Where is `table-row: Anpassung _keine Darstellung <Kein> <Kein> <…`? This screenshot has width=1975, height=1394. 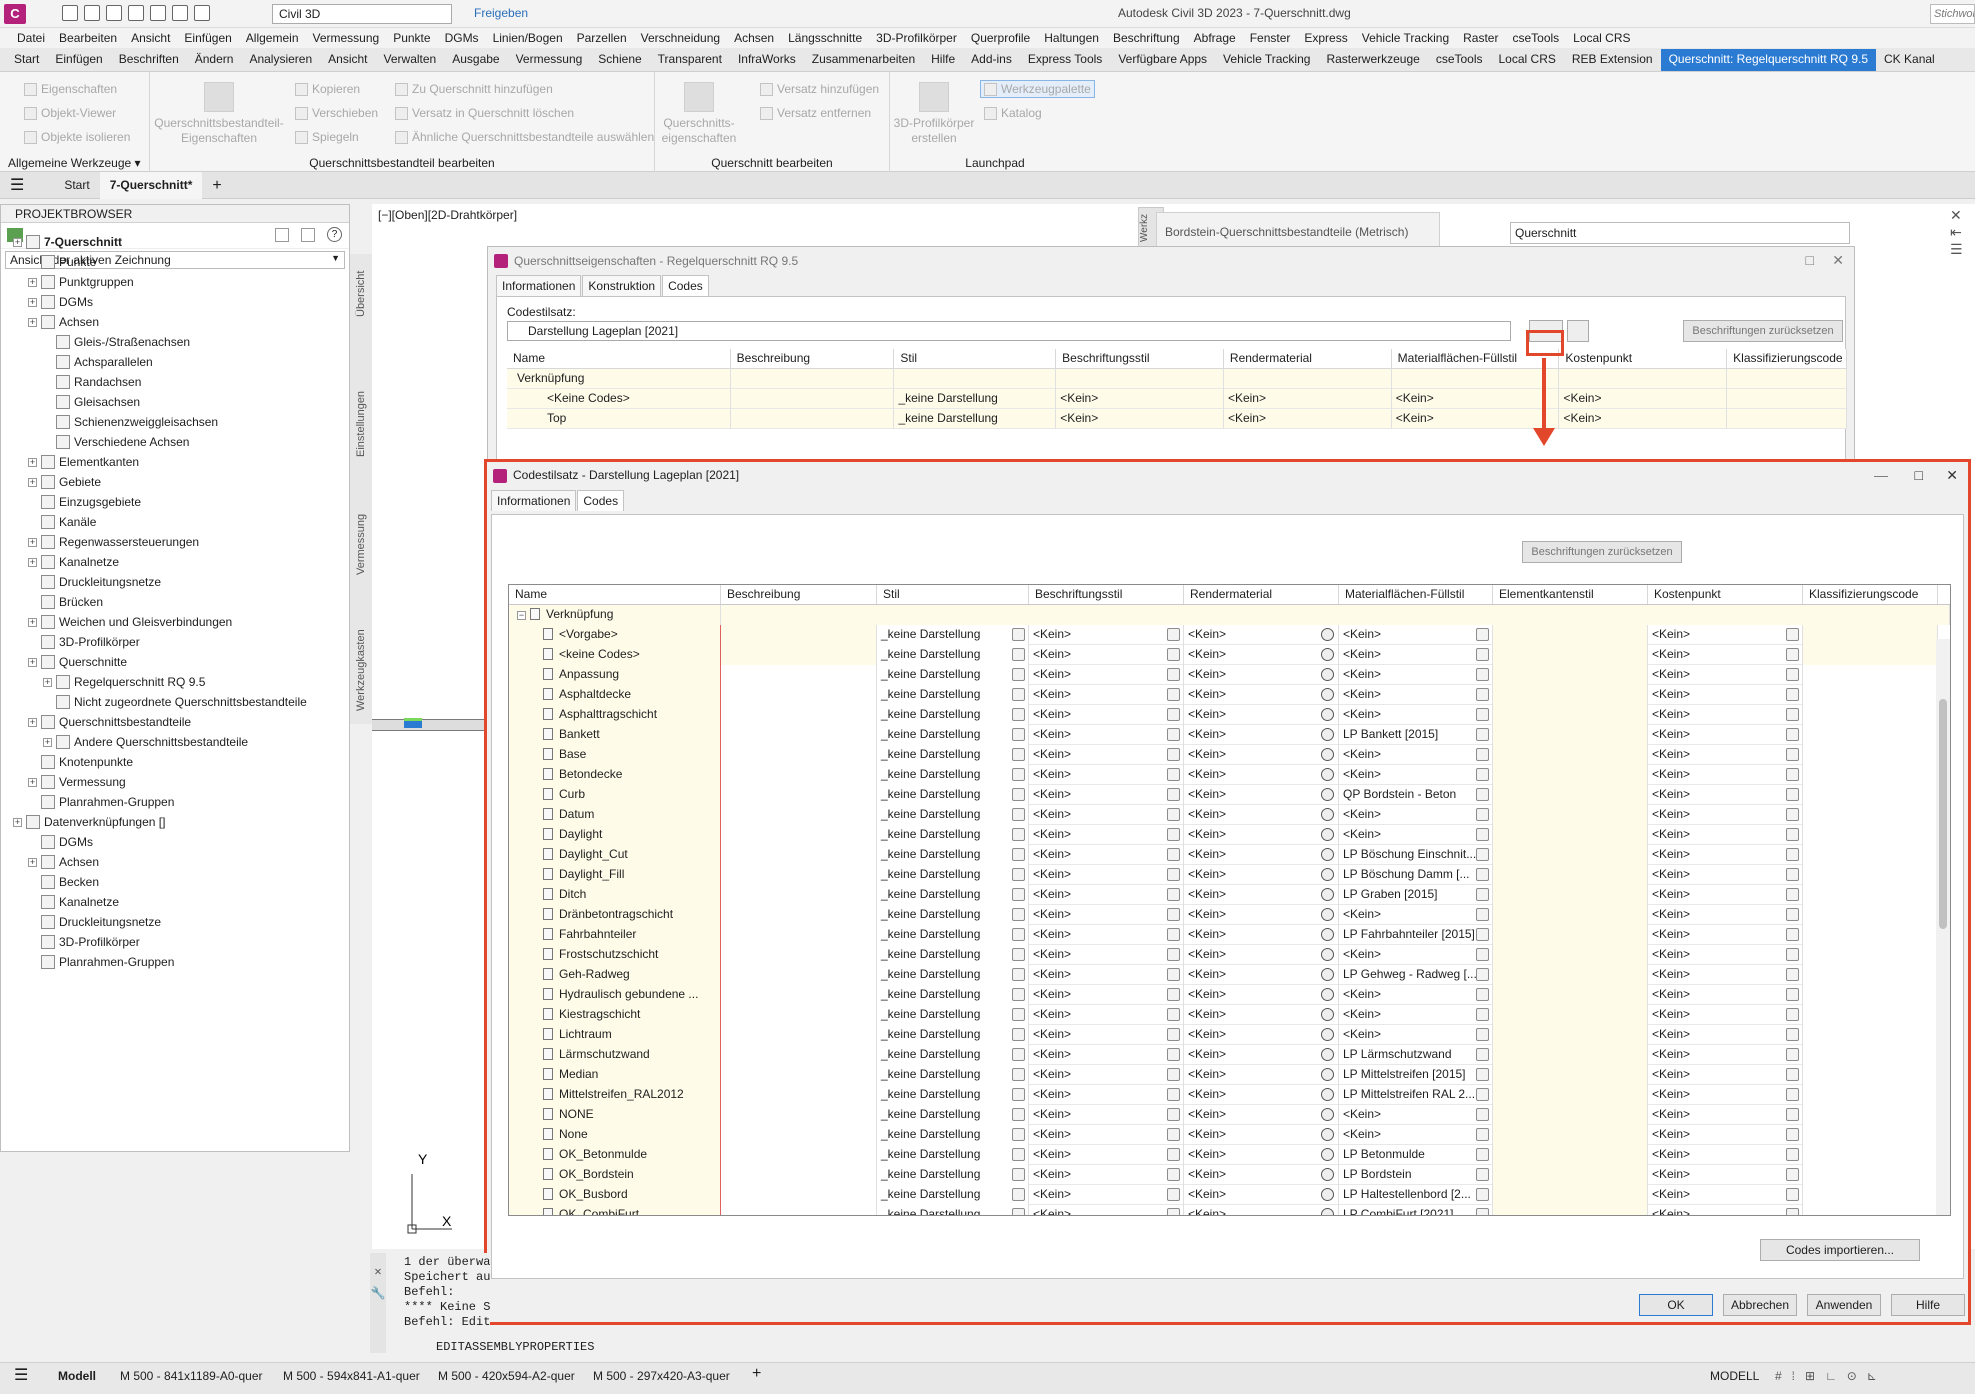
table-row: Anpassung _keine Darstellung <Kein> <Kein> <… is located at coordinates (1229, 675).